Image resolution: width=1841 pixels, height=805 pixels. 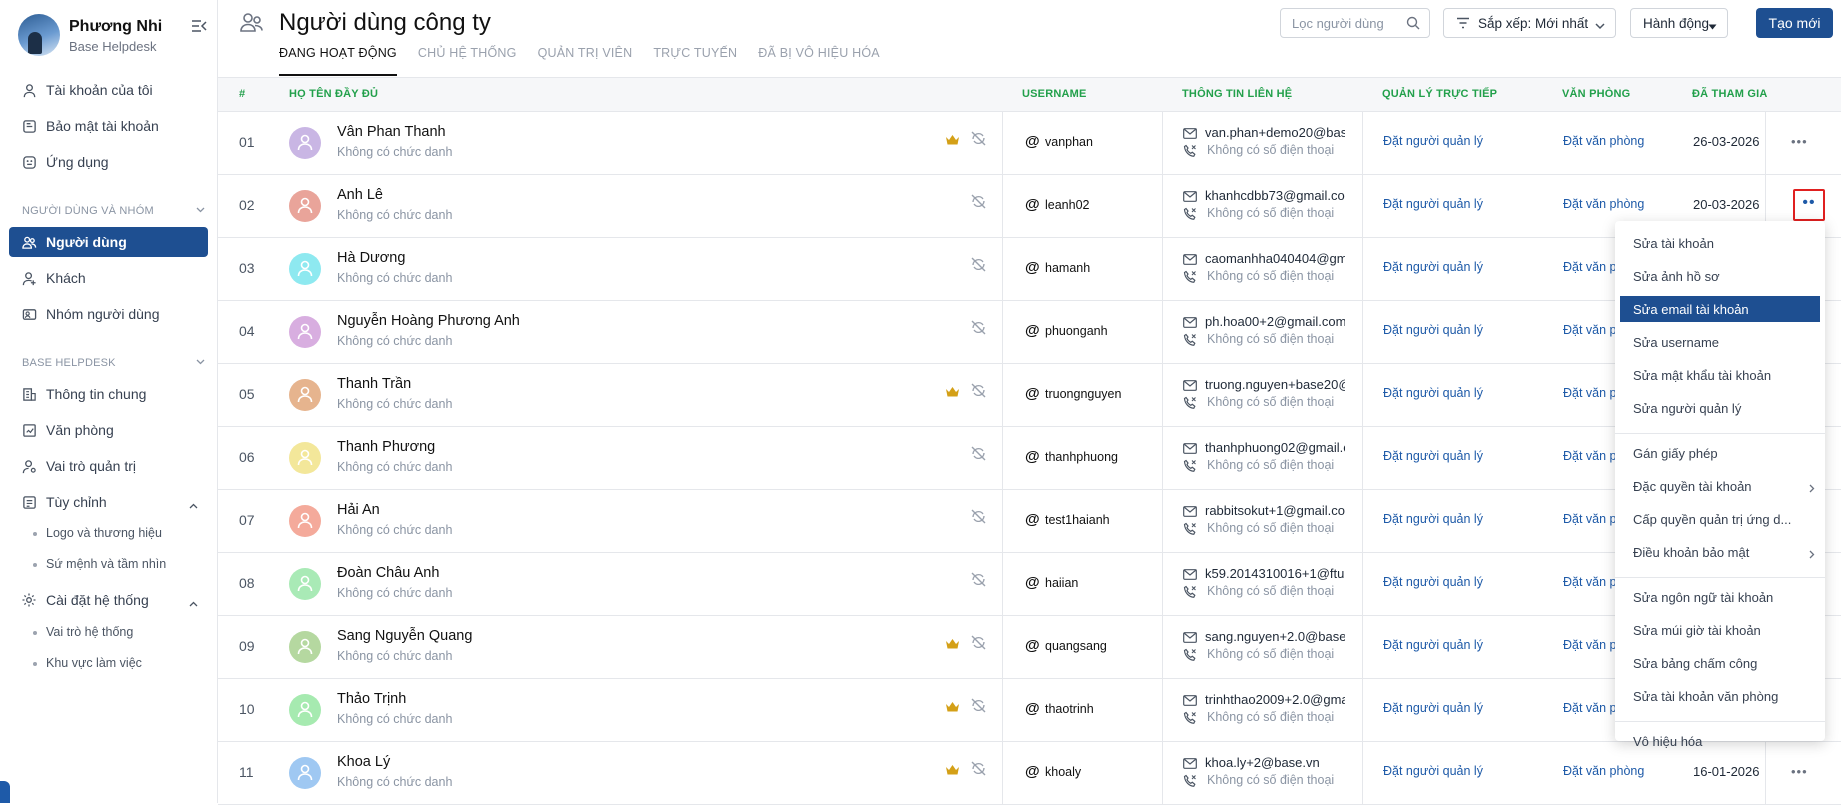 What do you see at coordinates (199, 26) in the screenshot?
I see `collapse-sidebar-icon` at bounding box center [199, 26].